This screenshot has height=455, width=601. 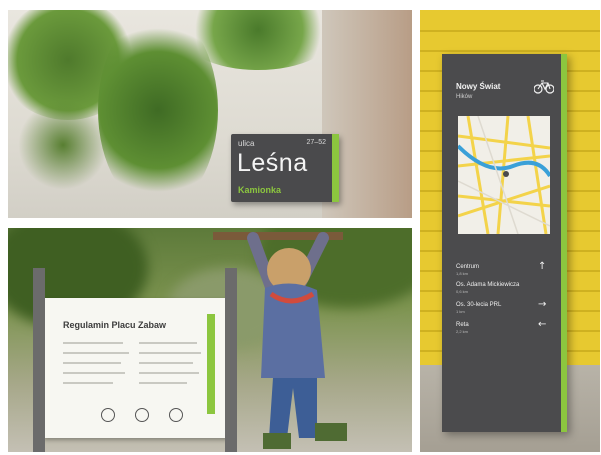 I want to click on destination-name: Os. 30-lecia PRL, so click(x=479, y=305).